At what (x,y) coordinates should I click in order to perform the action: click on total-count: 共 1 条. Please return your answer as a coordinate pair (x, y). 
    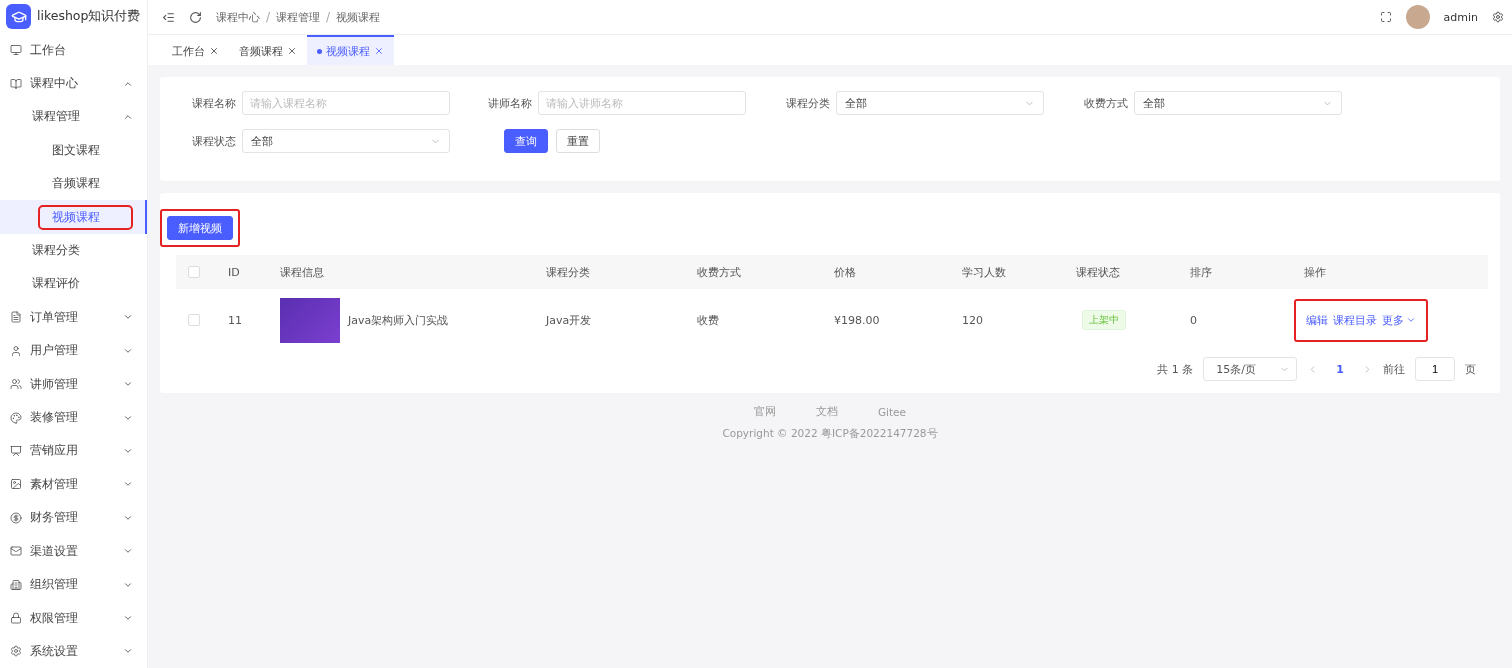
    Looking at the image, I should click on (1175, 369).